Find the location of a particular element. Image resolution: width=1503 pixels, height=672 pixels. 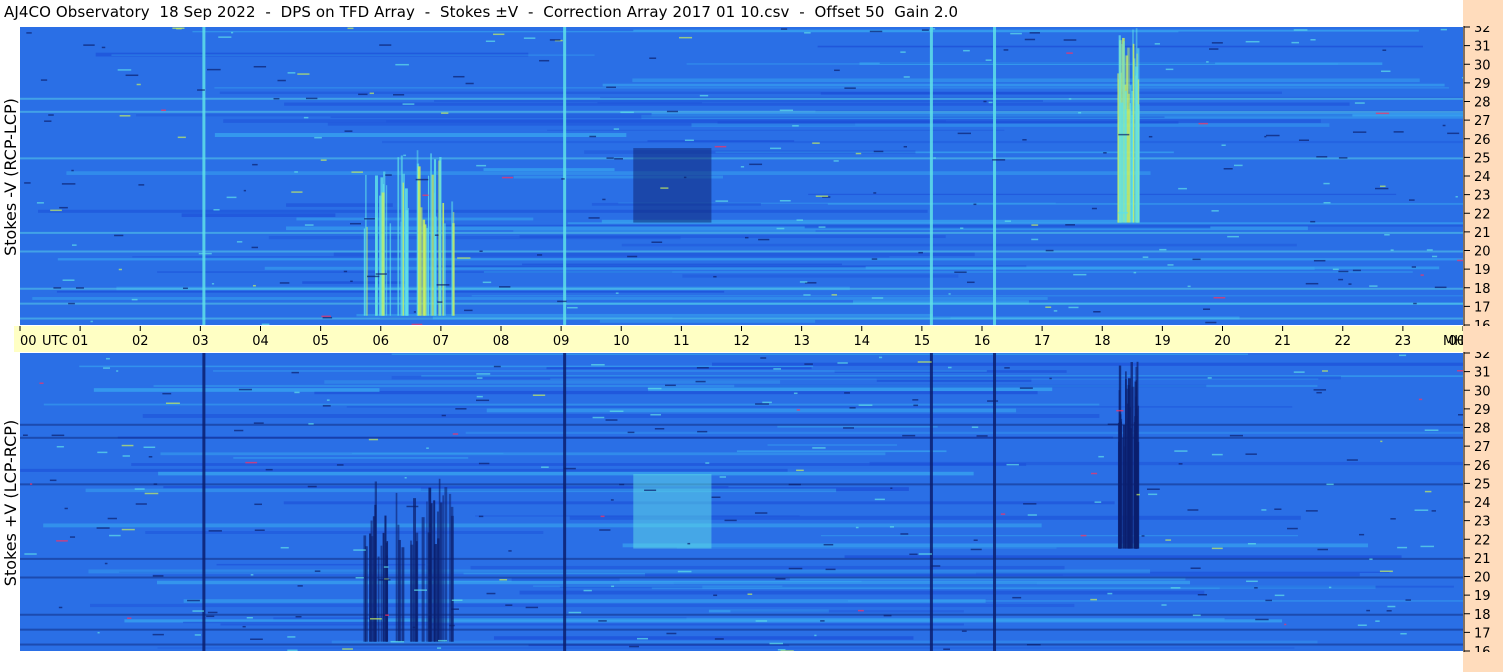

frequency-tick-label: 26 is located at coordinates (1482, 466).